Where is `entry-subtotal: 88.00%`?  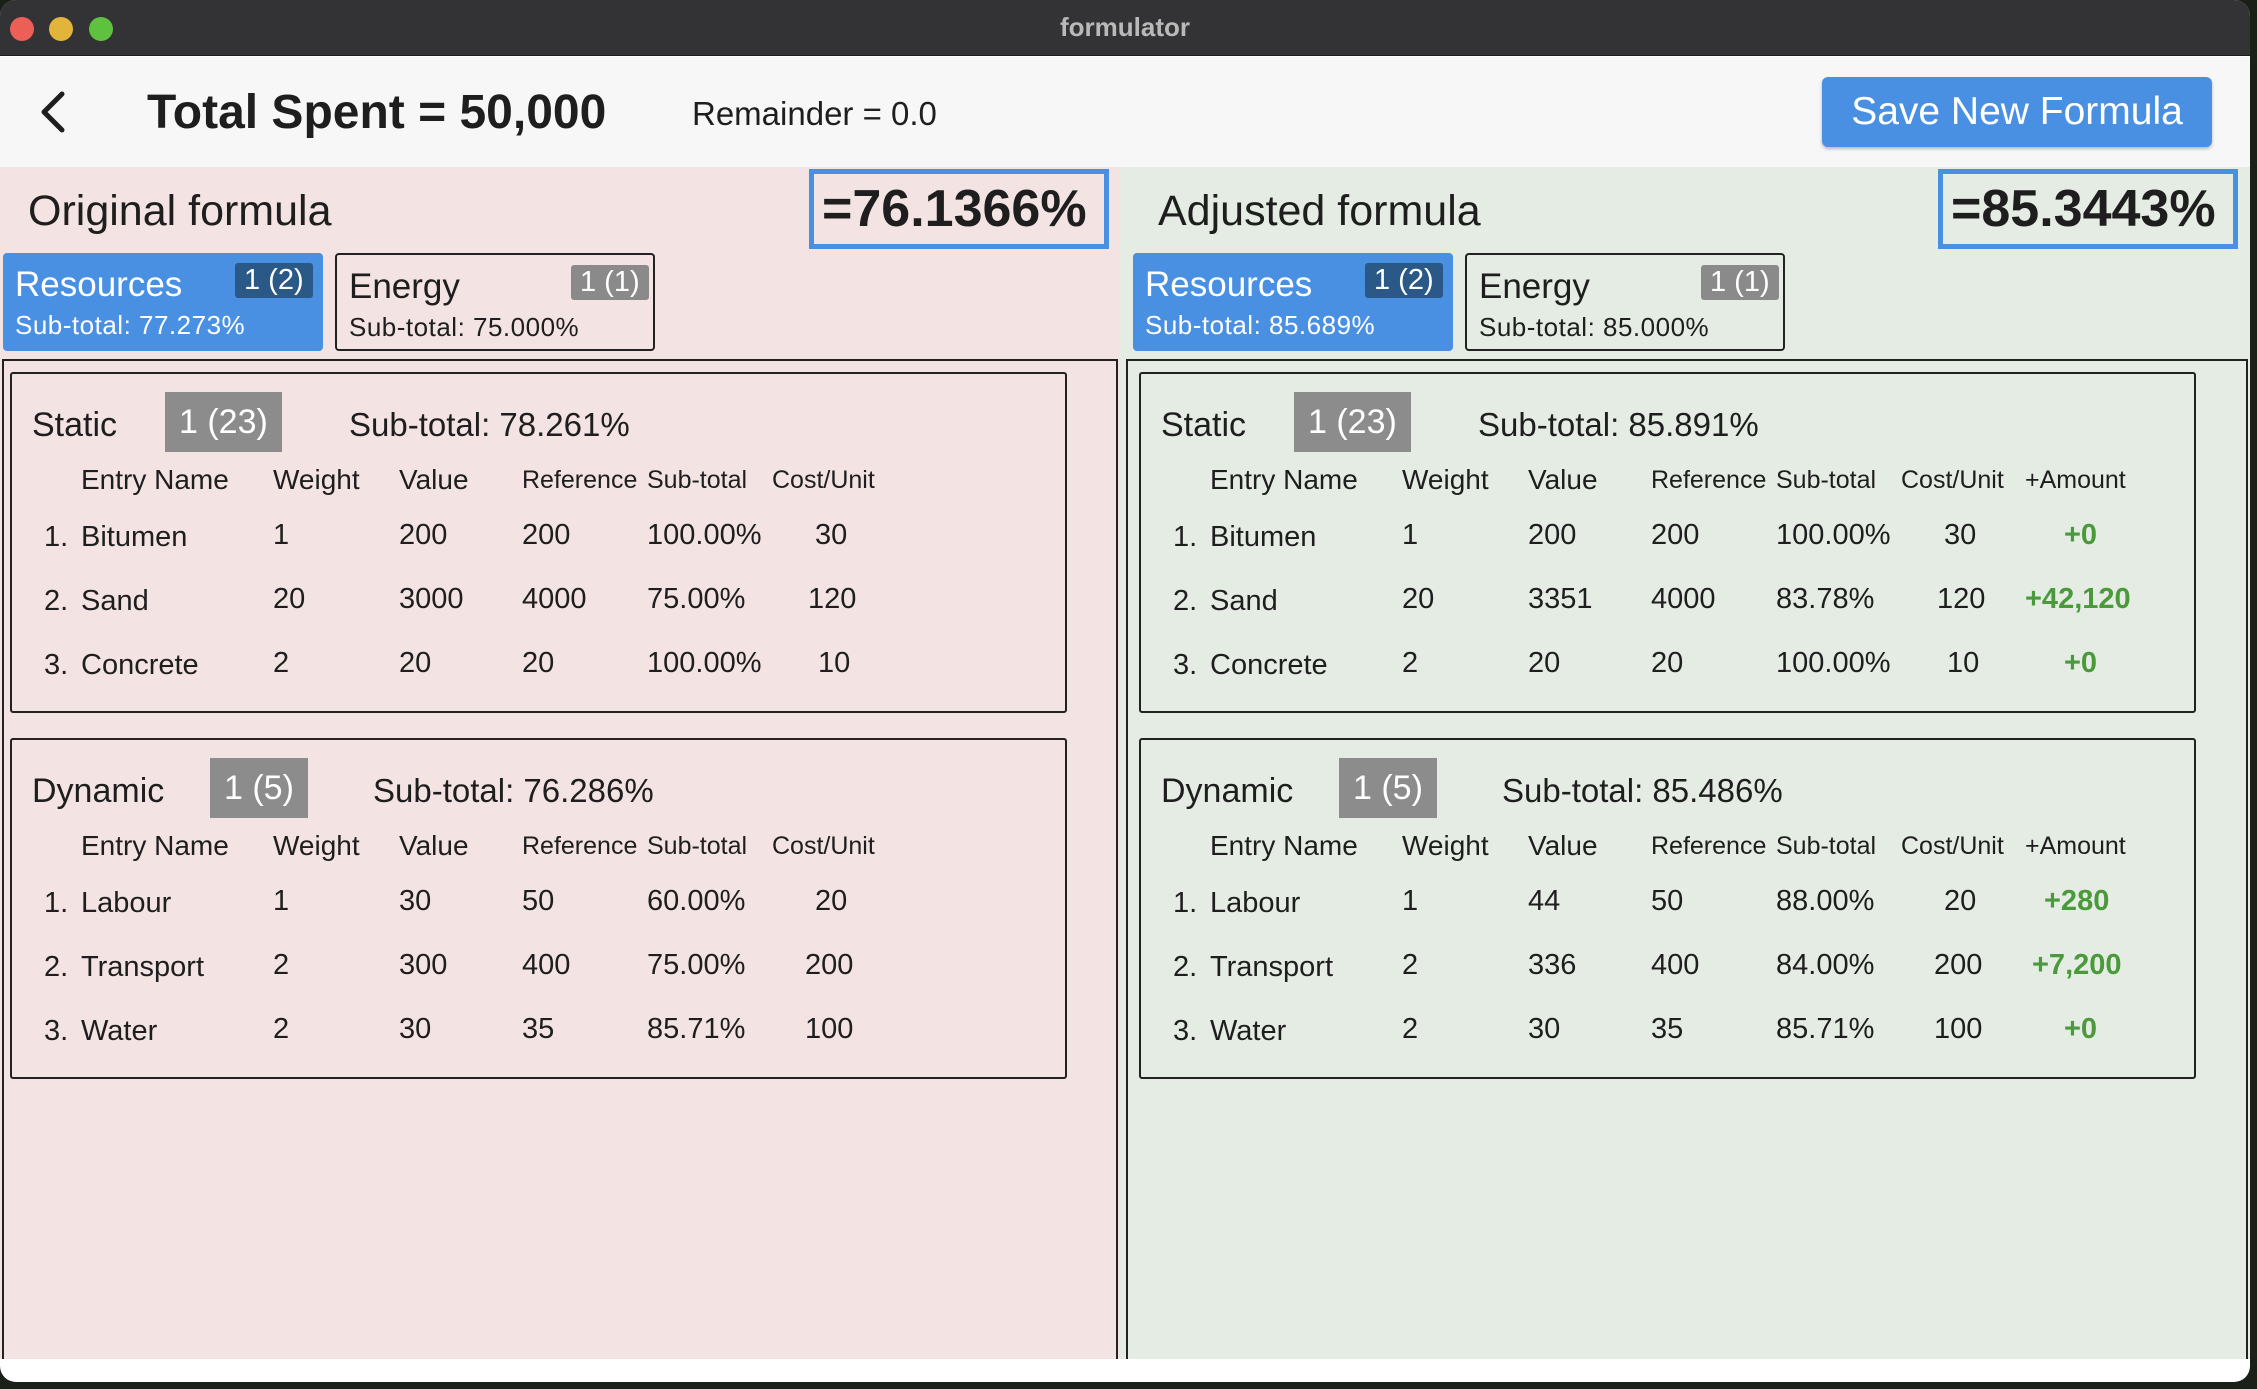 entry-subtotal: 88.00% is located at coordinates (1825, 901).